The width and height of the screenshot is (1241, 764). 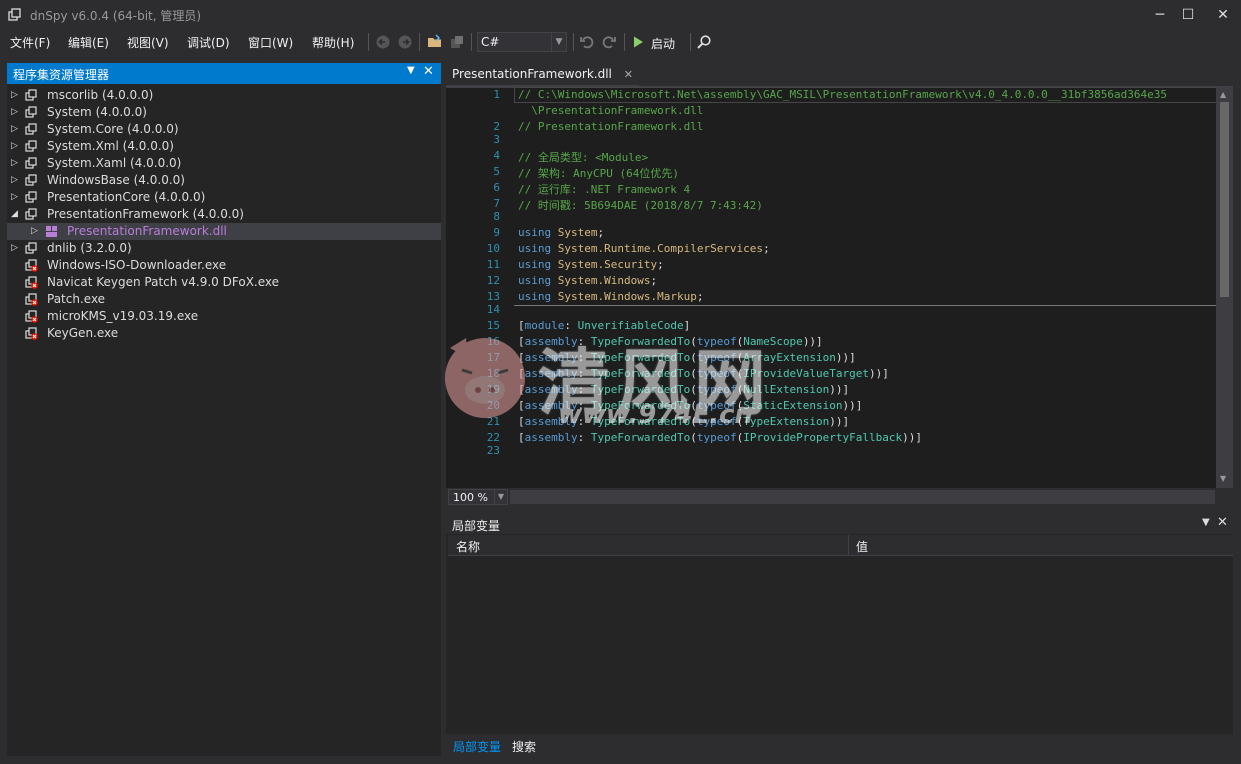 What do you see at coordinates (224, 231) in the screenshot?
I see `tree-item-presentationframework-dll: ▷ PresentationFramework.dll` at bounding box center [224, 231].